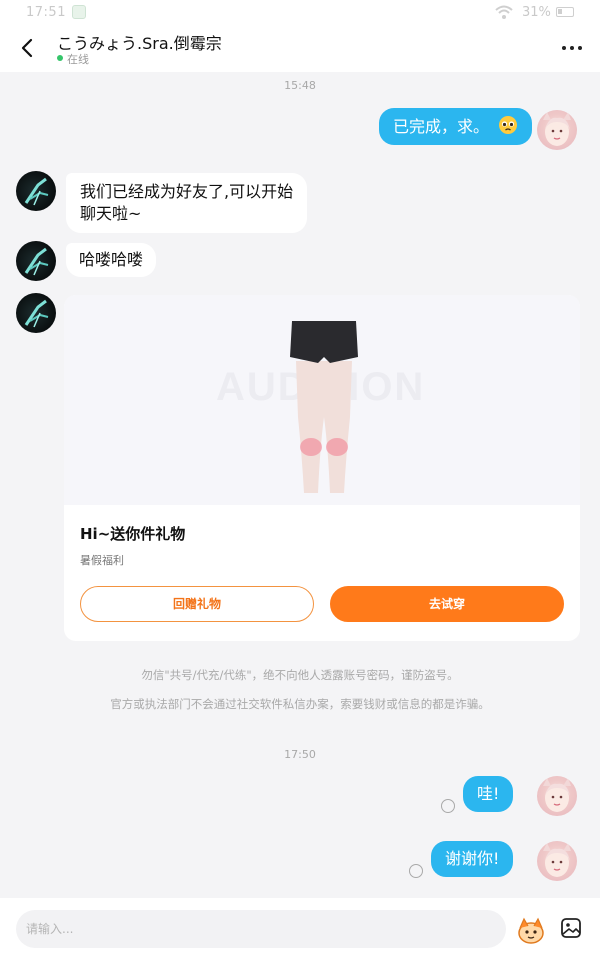 This screenshot has width=600, height=960. I want to click on message-timestamp: 17:50, so click(300, 754).